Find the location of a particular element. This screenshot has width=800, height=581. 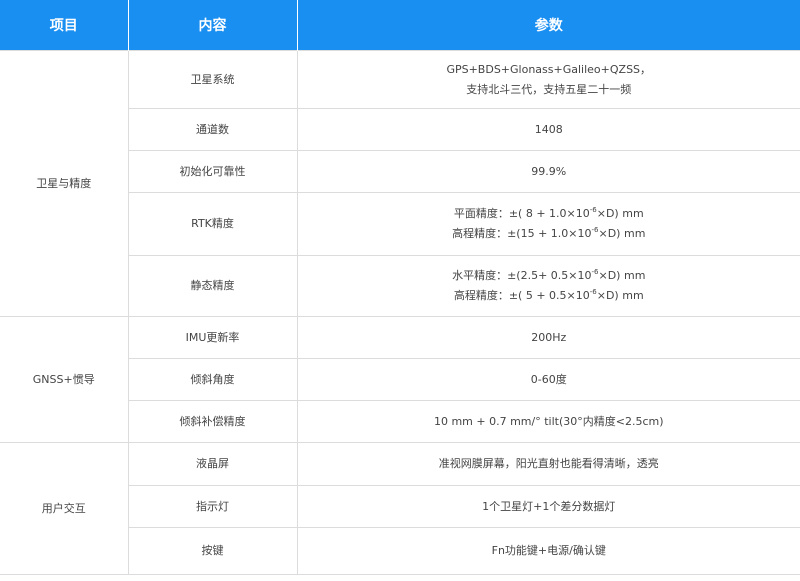

header-item: 项目 is located at coordinates (64, 25).